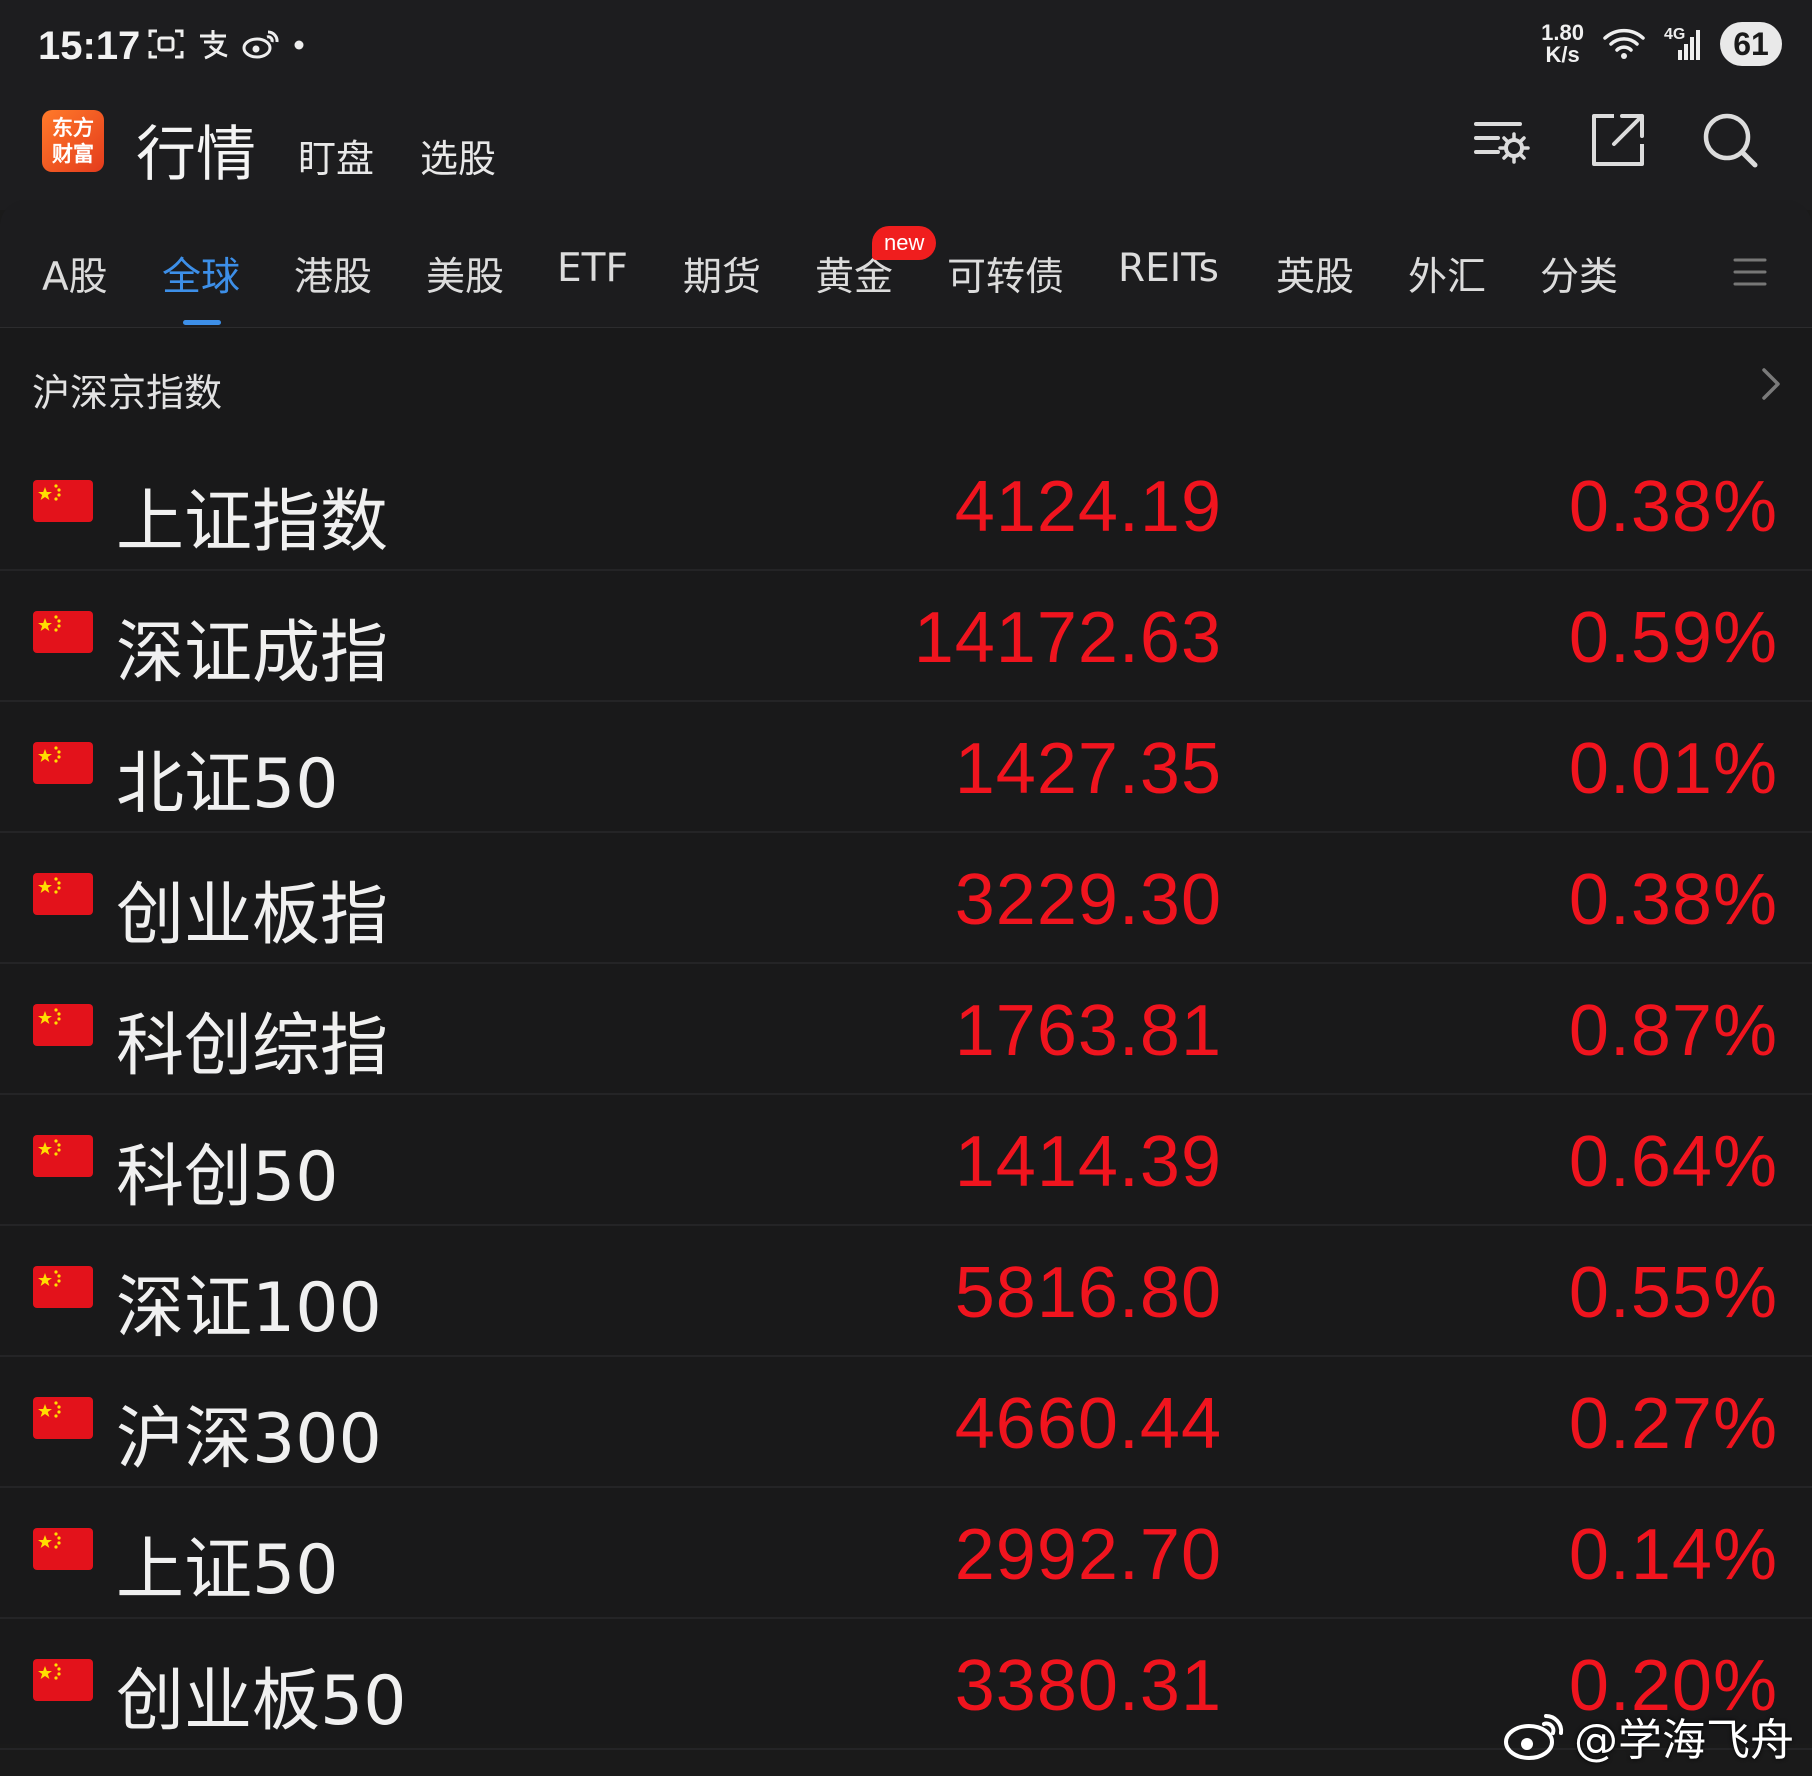  I want to click on tab-a-shares: A股, so click(75, 274).